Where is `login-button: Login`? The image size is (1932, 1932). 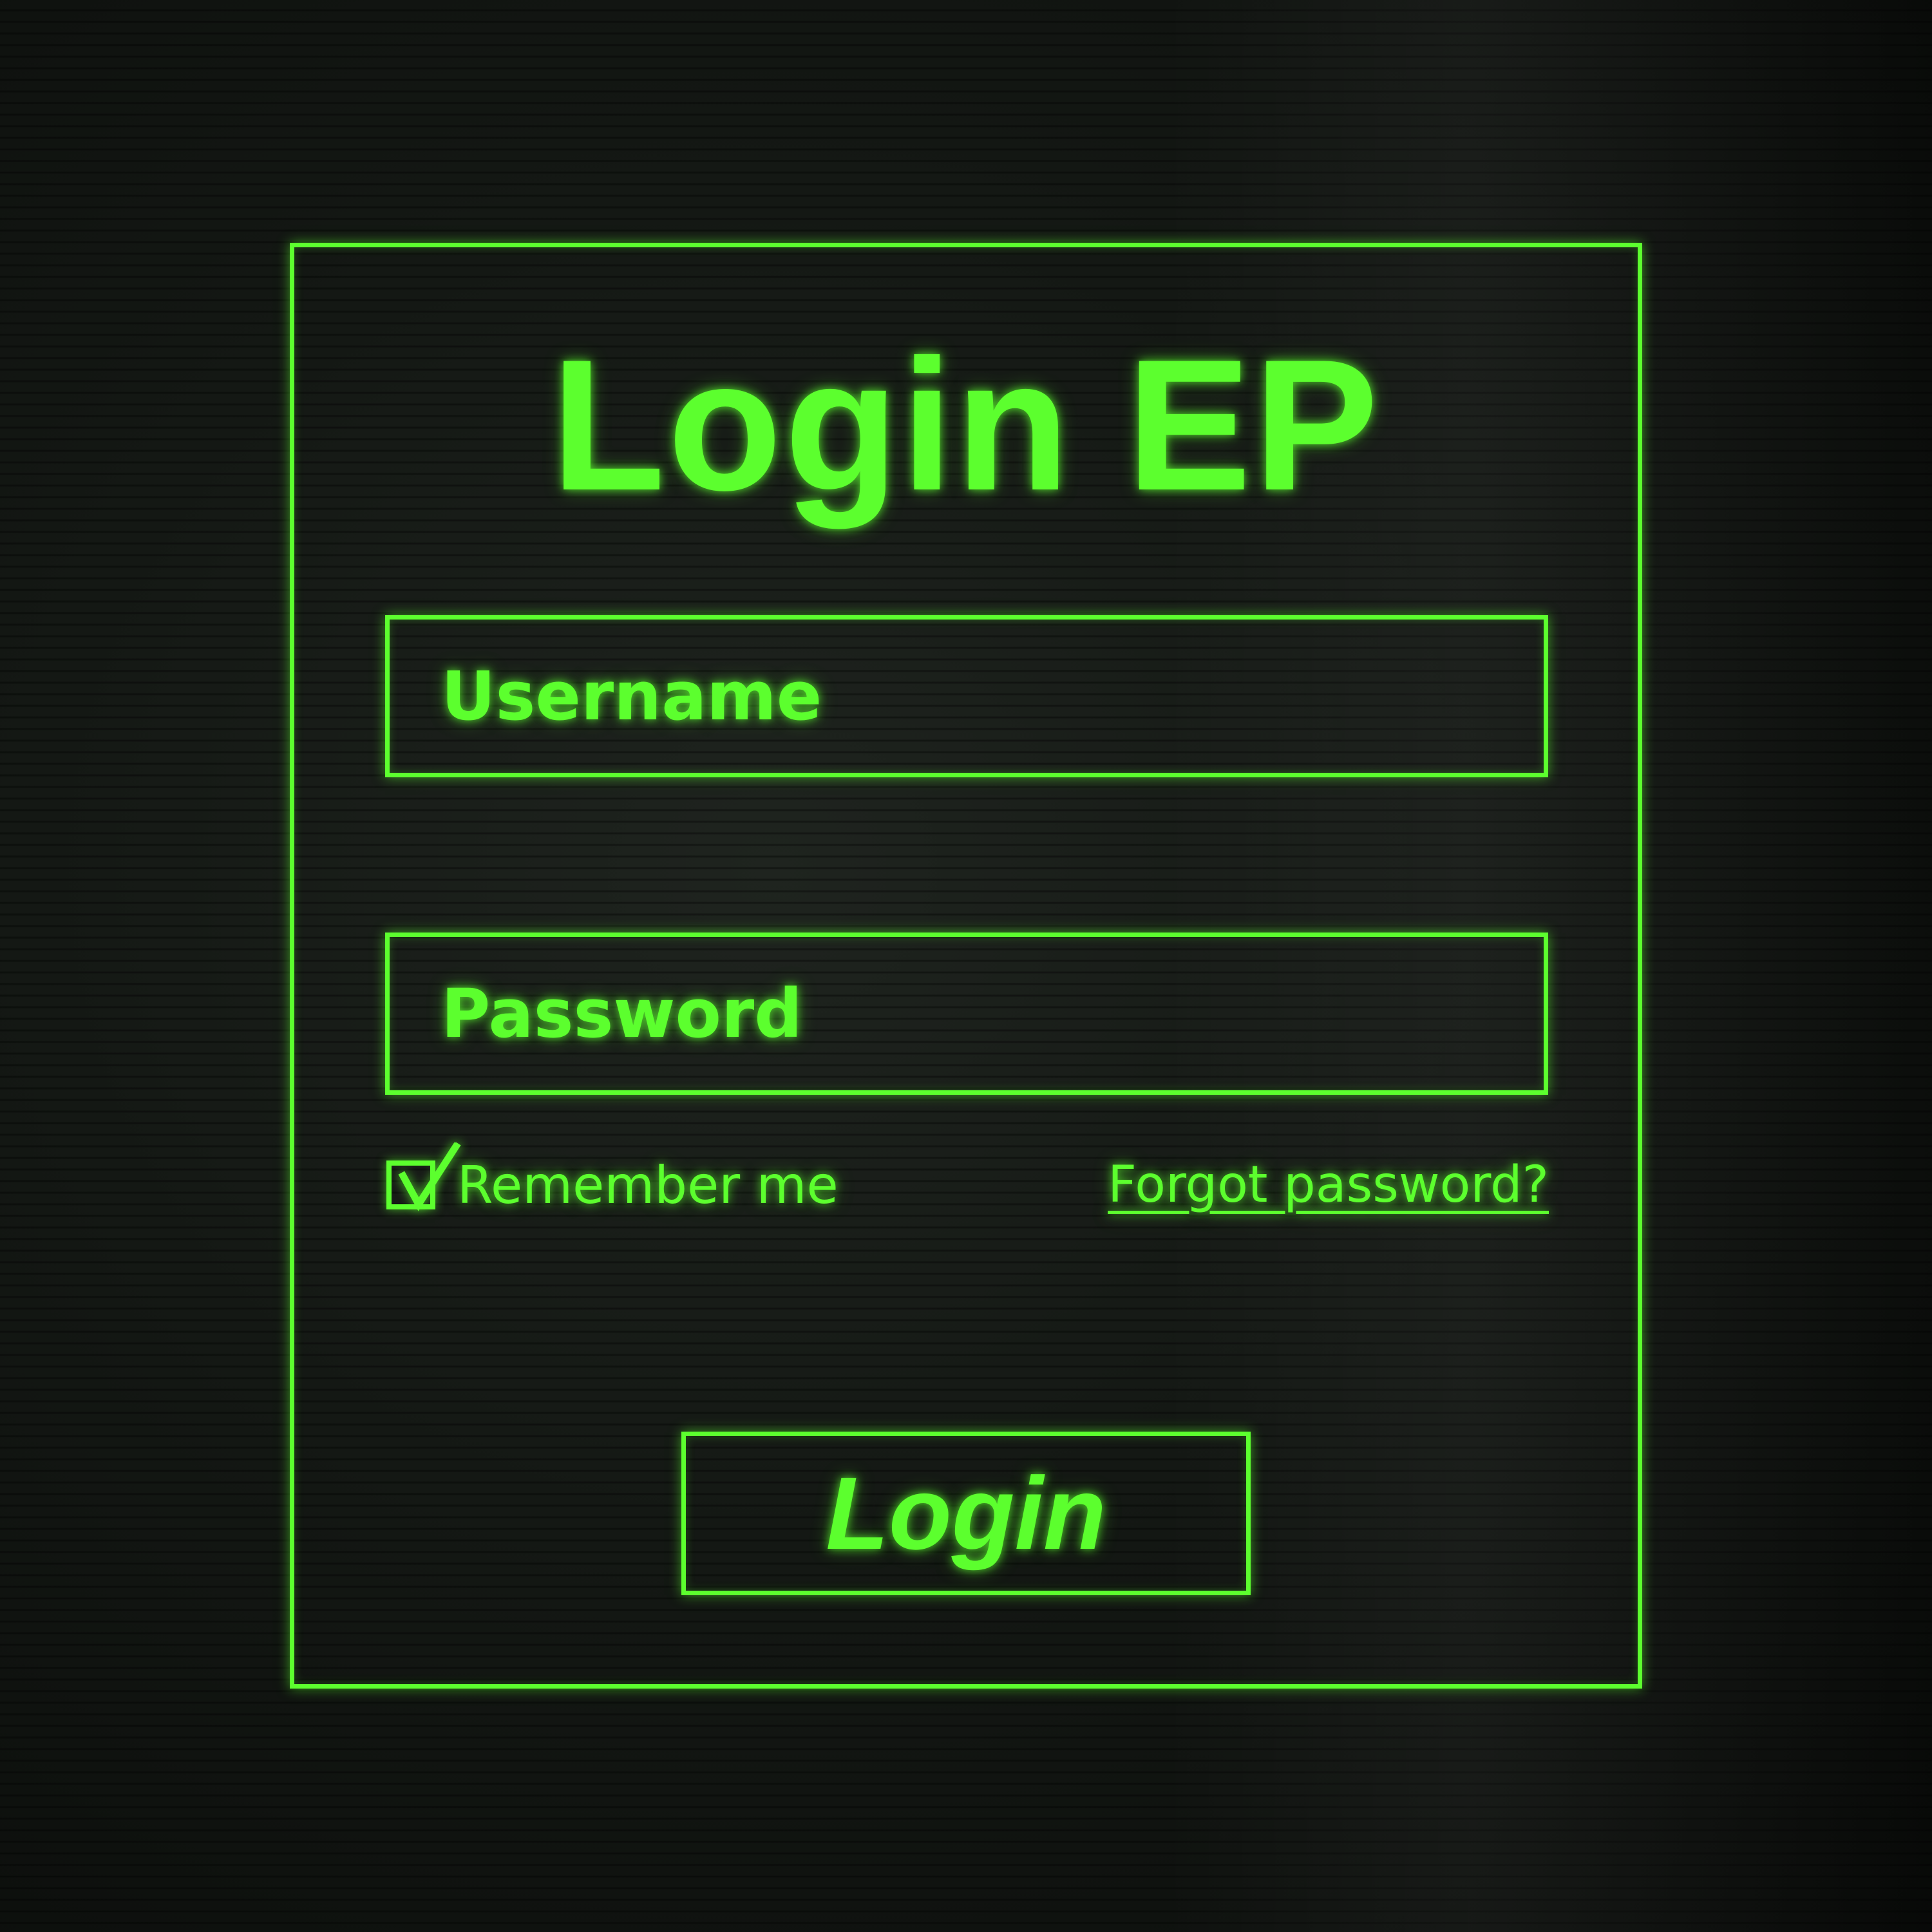
login-button: Login is located at coordinates (966, 1513).